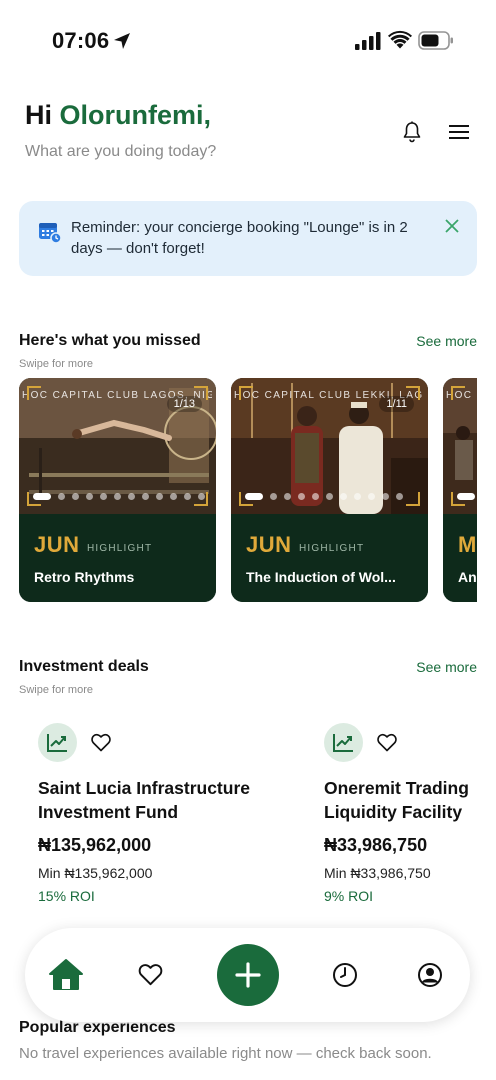 The height and width of the screenshot is (1080, 496). What do you see at coordinates (467, 577) in the screenshot?
I see `highlight-title: An` at bounding box center [467, 577].